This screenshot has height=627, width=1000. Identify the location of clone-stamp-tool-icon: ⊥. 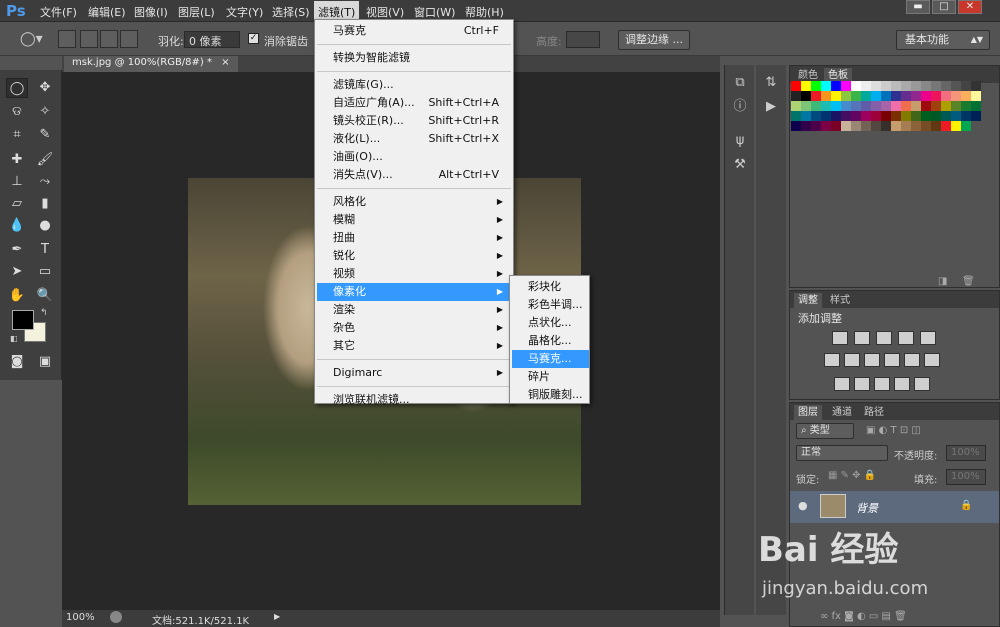
(17, 182).